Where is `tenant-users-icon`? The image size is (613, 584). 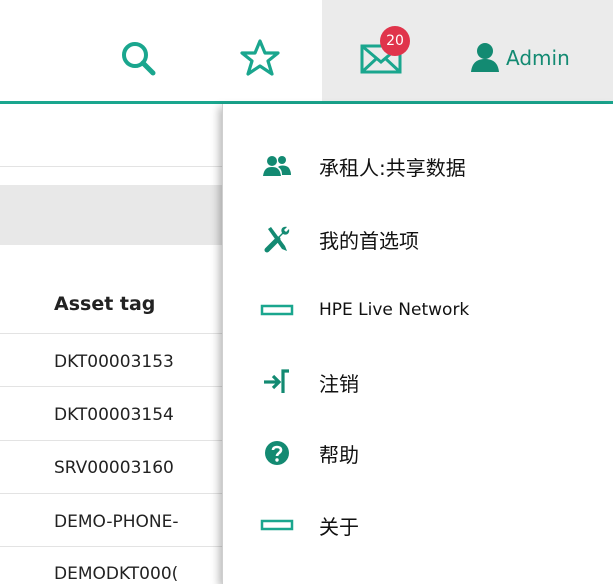 tenant-users-icon is located at coordinates (277, 166).